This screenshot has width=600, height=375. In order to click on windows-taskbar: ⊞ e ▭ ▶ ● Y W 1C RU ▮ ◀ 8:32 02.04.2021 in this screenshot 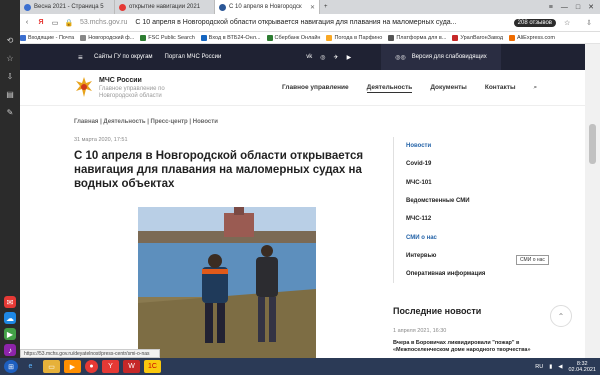, I will do `click(300, 366)`.